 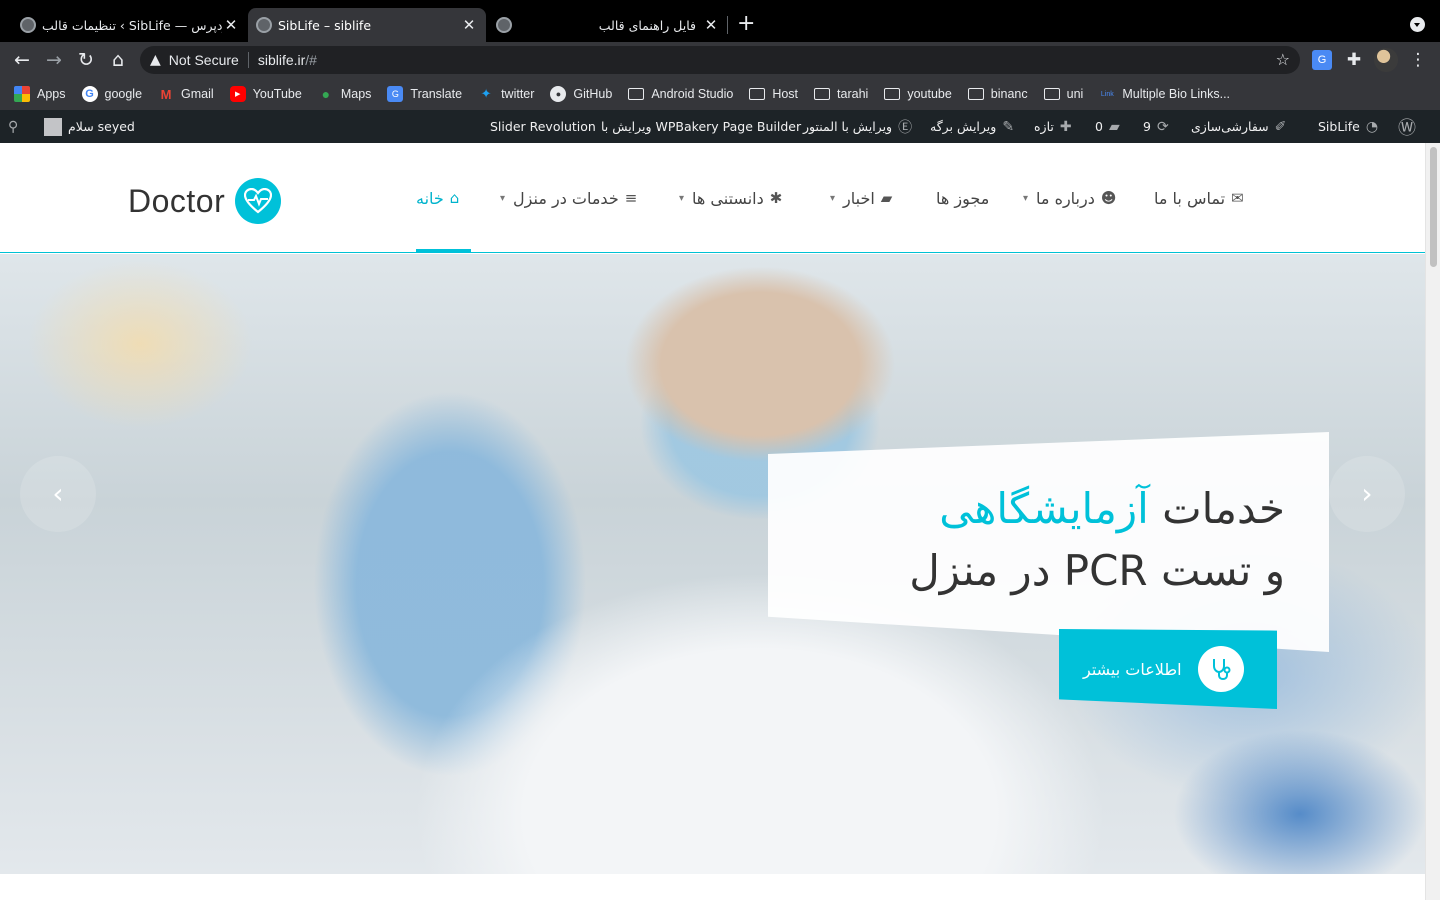 What do you see at coordinates (118, 60) in the screenshot?
I see `home-icon: ⌂` at bounding box center [118, 60].